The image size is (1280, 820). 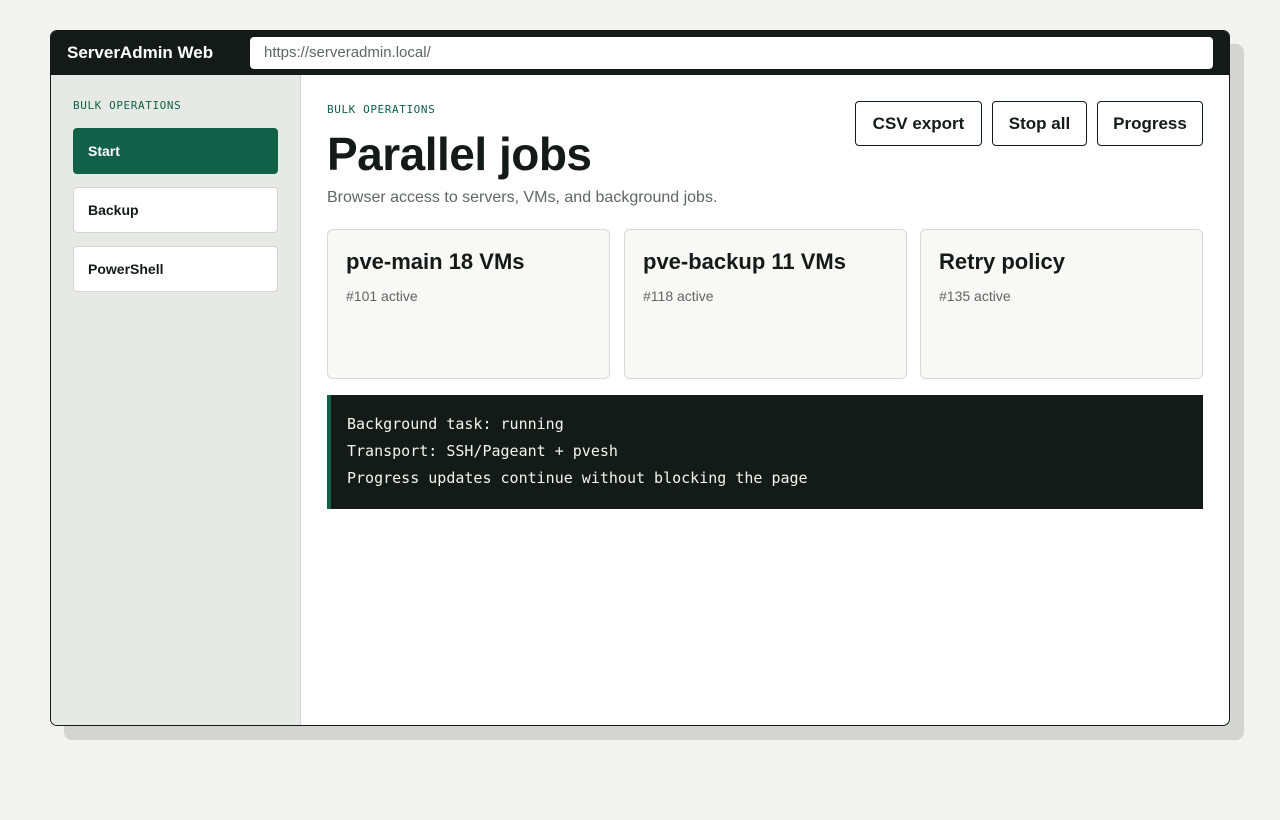 I want to click on app-title: ServerAdmin Web, so click(x=140, y=52).